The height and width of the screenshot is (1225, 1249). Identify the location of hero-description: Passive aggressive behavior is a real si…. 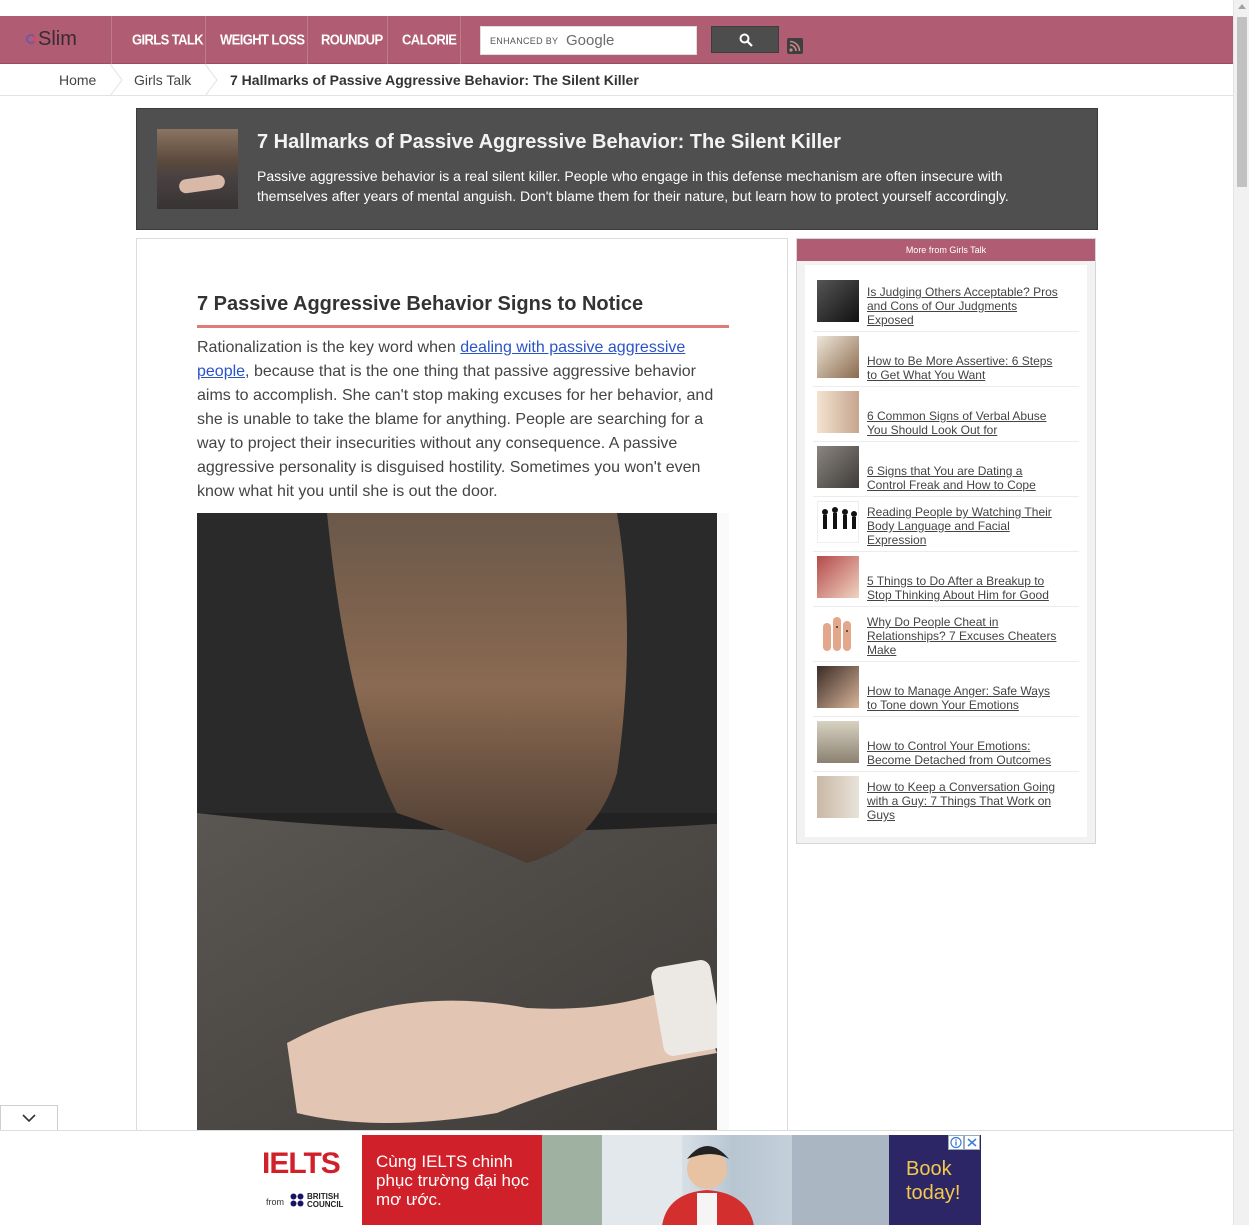
(633, 186).